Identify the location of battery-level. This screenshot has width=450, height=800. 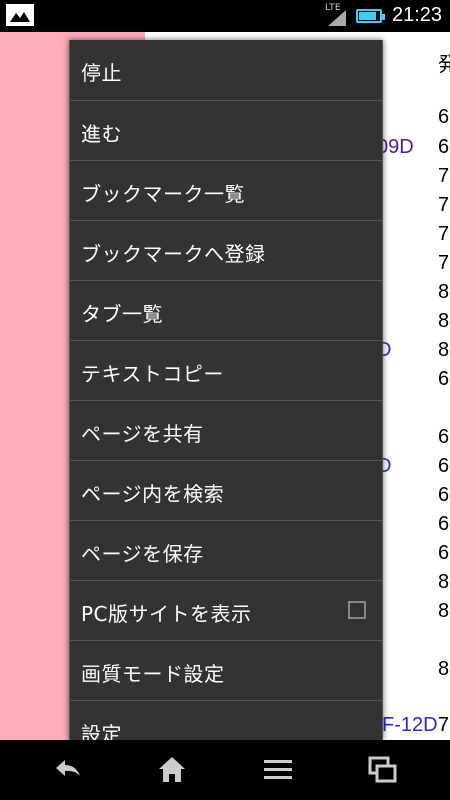
(367, 16).